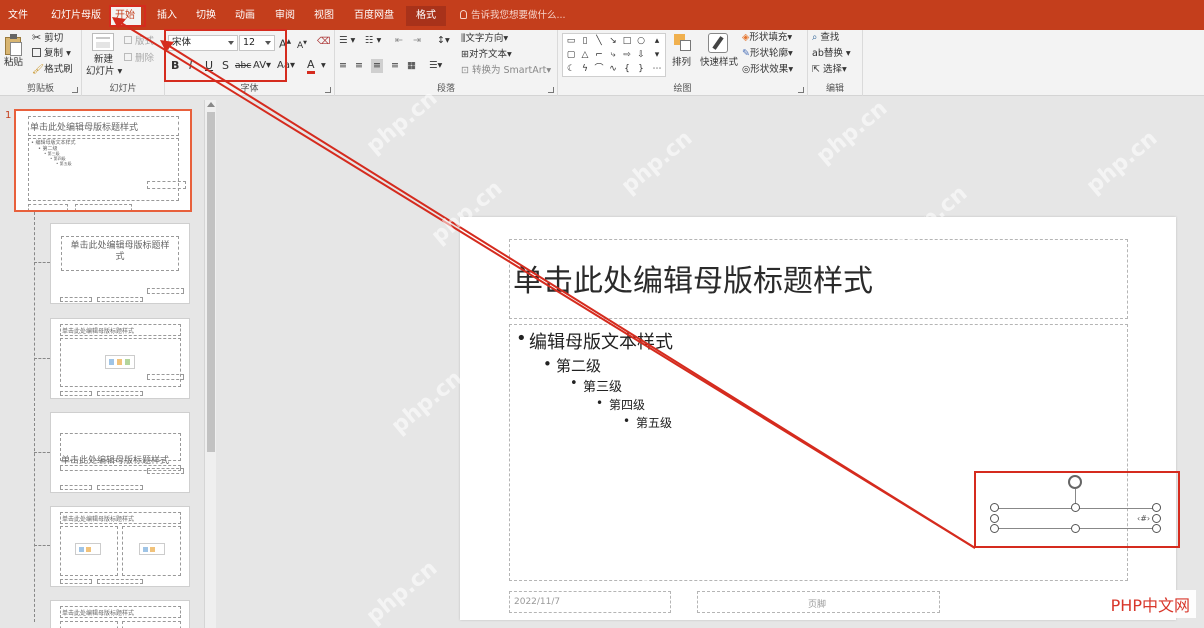 This screenshot has height=628, width=1204. Describe the element at coordinates (417, 41) in the screenshot. I see `increase-indent-button: ⇥` at that location.